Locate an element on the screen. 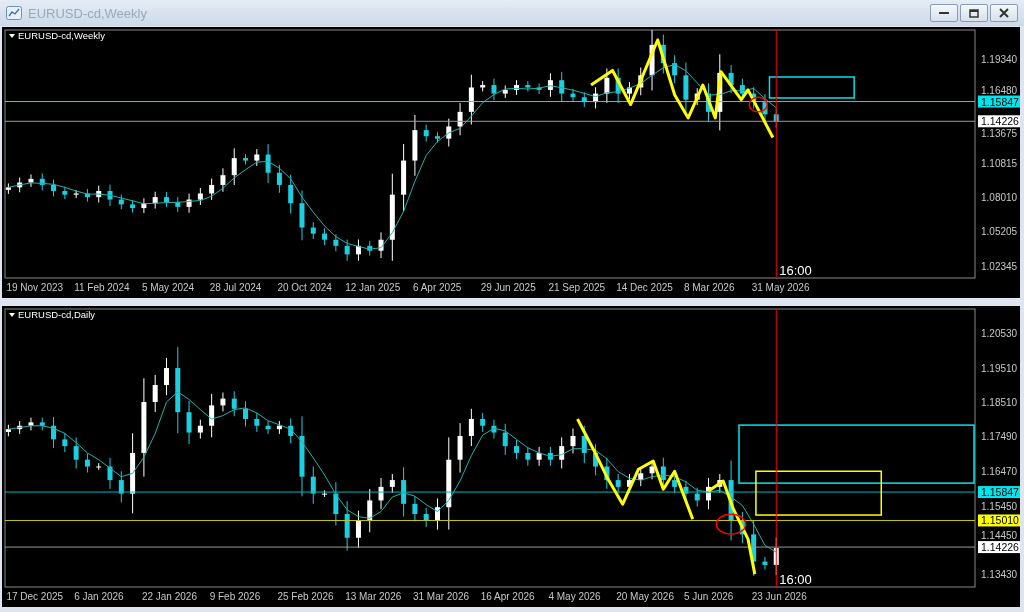 This screenshot has width=1024, height=612. date-label: 20 Oct 2024 is located at coordinates (304, 287).